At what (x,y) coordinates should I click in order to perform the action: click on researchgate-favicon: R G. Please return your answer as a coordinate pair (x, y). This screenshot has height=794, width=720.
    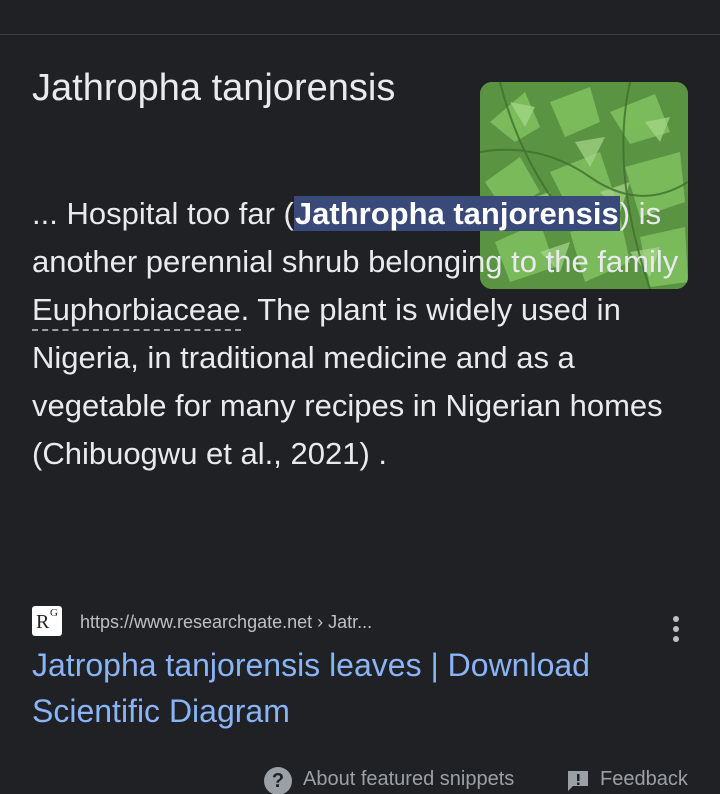
    Looking at the image, I should click on (47, 621).